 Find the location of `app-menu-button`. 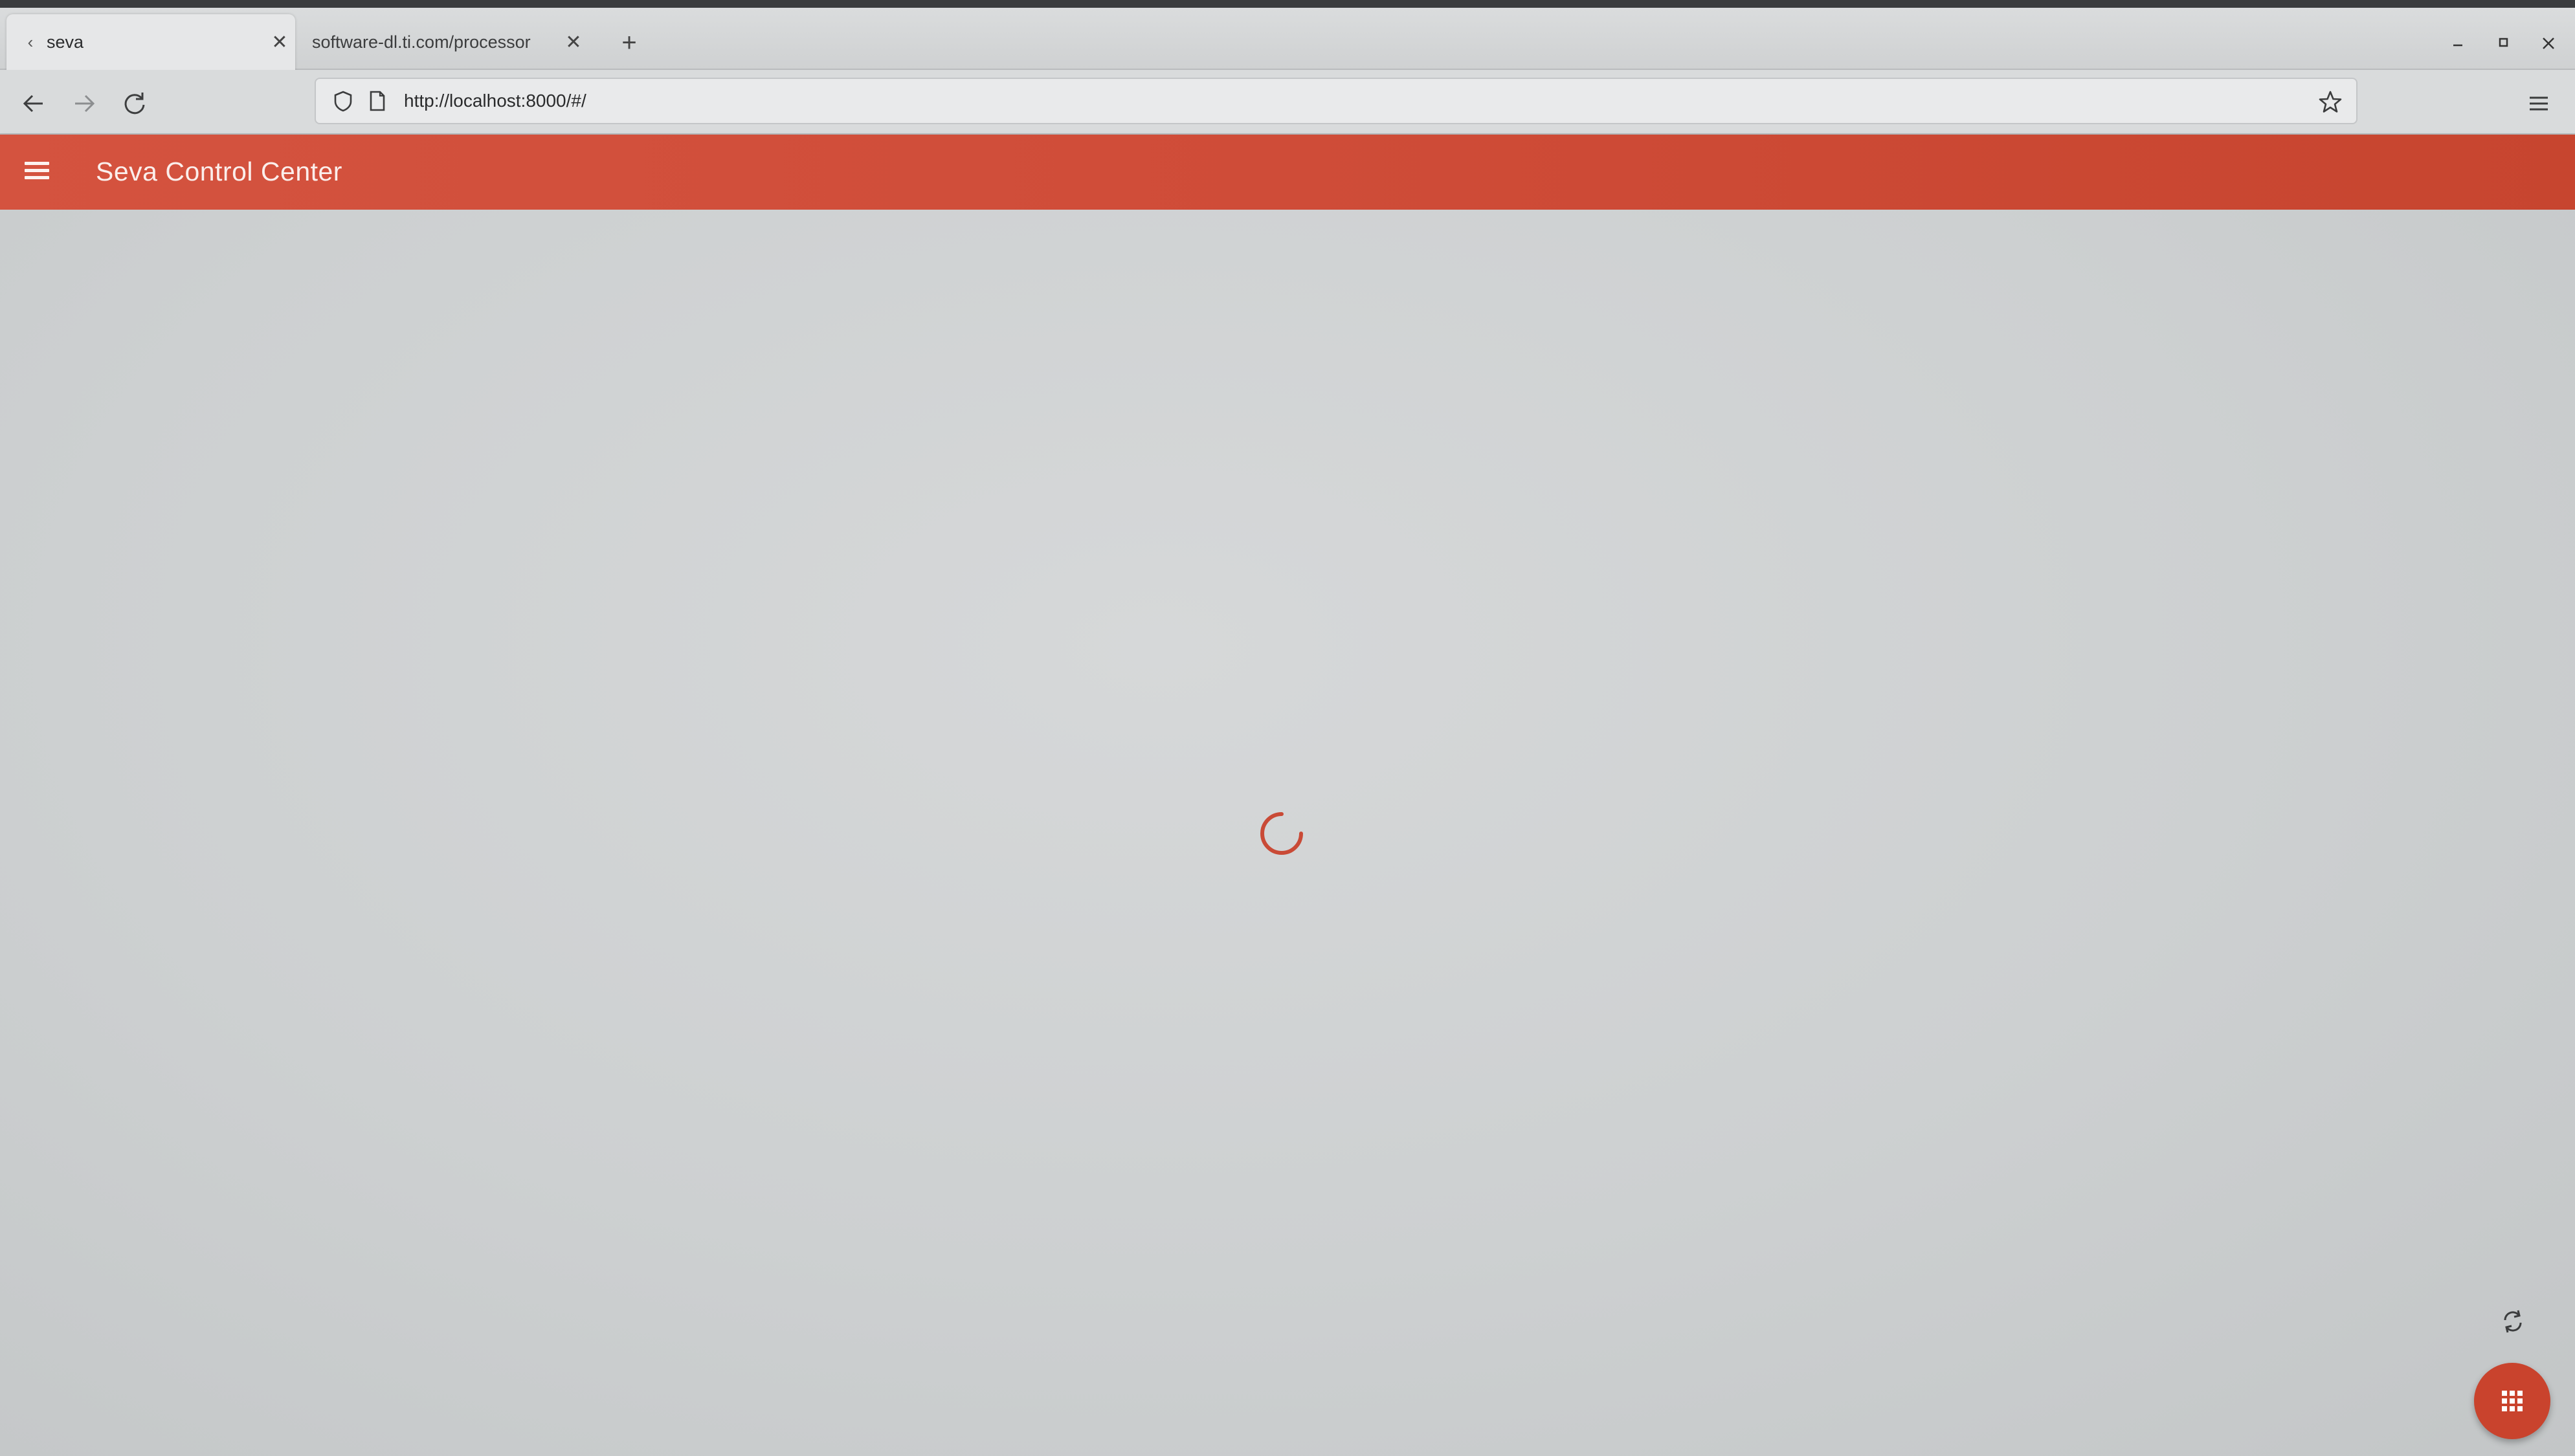

app-menu-button is located at coordinates (39, 172).